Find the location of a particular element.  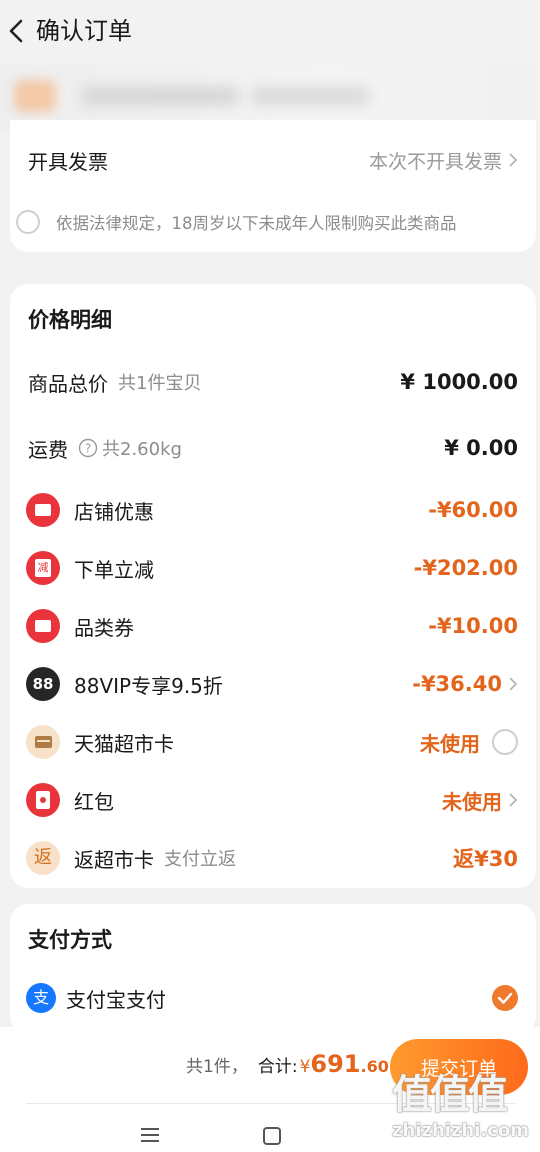

discount-amount: -¥60.00 is located at coordinates (473, 510).